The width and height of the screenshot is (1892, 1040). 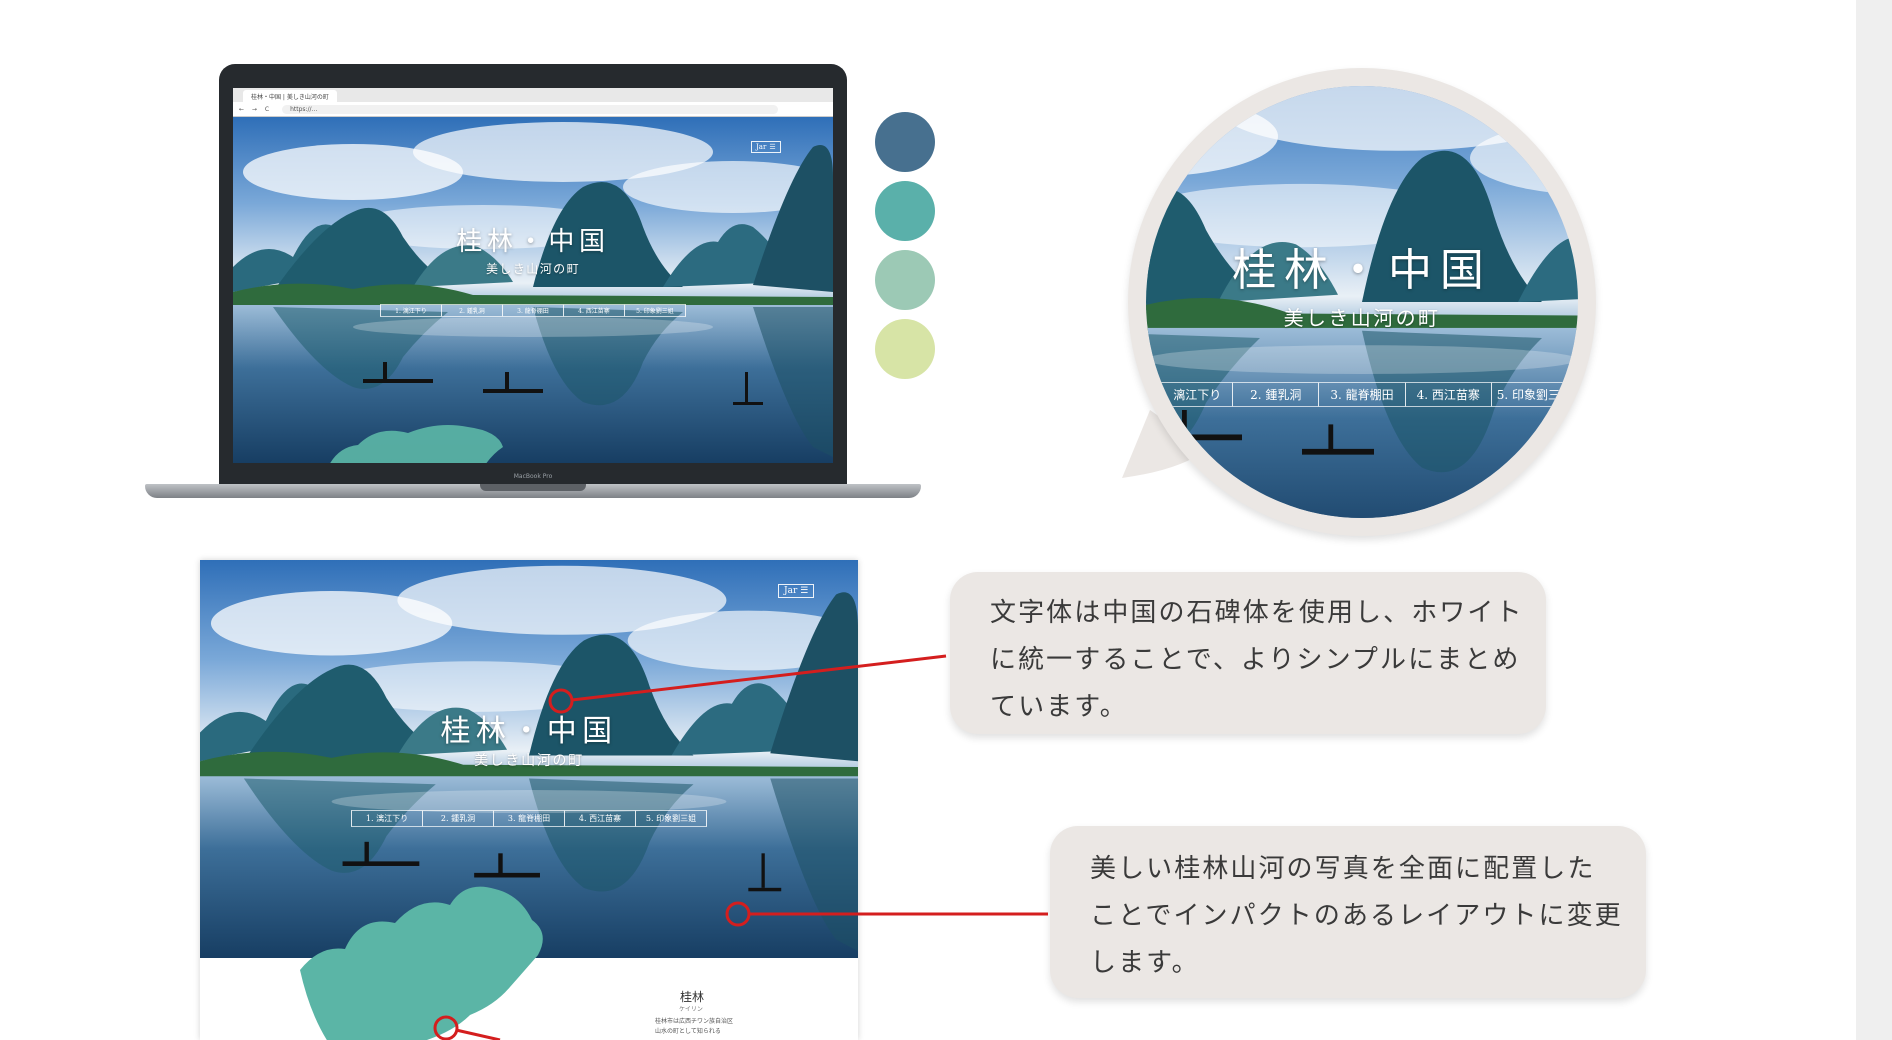 I want to click on page-hero-nav: 1. 漓江下り 2. 鍾乳洞 3. 龍脊棚田 4. 西江苗寨 5. 印象劉三姐, so click(x=529, y=818).